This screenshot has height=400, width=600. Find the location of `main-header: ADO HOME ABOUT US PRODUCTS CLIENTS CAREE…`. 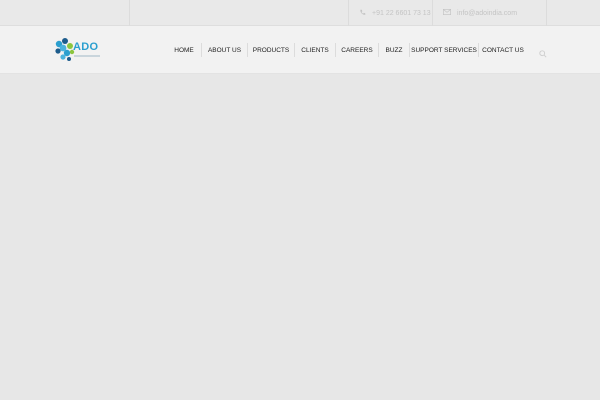

main-header: ADO HOME ABOUT US PRODUCTS CLIENTS CAREE… is located at coordinates (300, 50).